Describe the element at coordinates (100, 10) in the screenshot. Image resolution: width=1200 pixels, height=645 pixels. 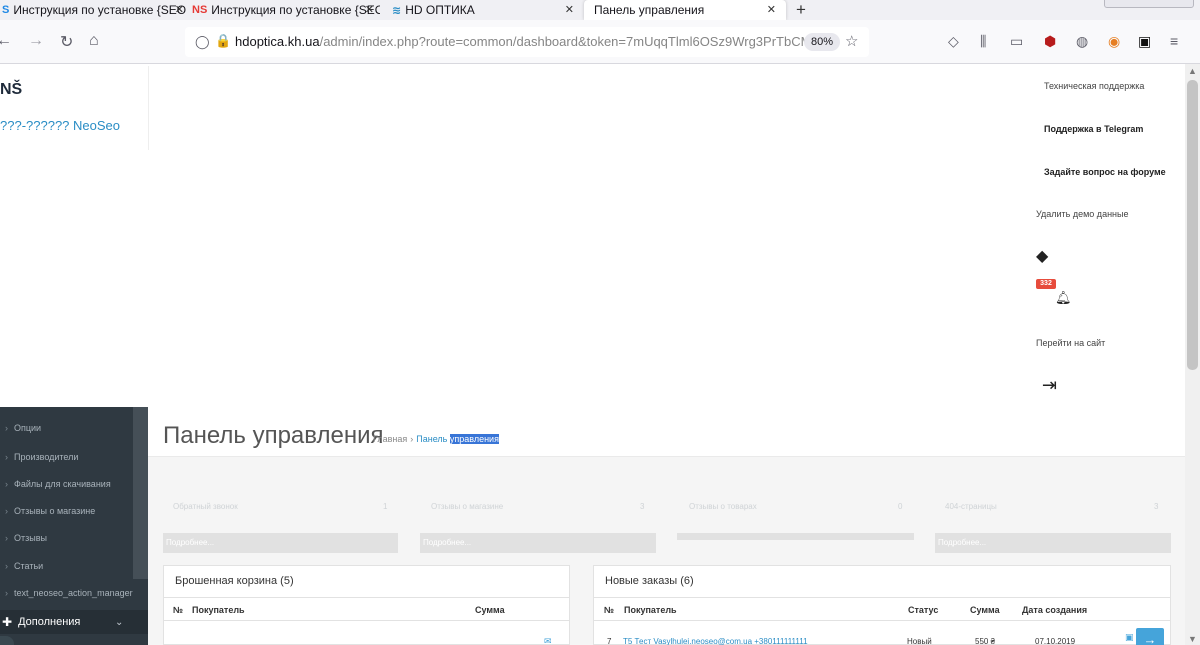
I see `tab-label: Инструкция по установке {SEO` at that location.